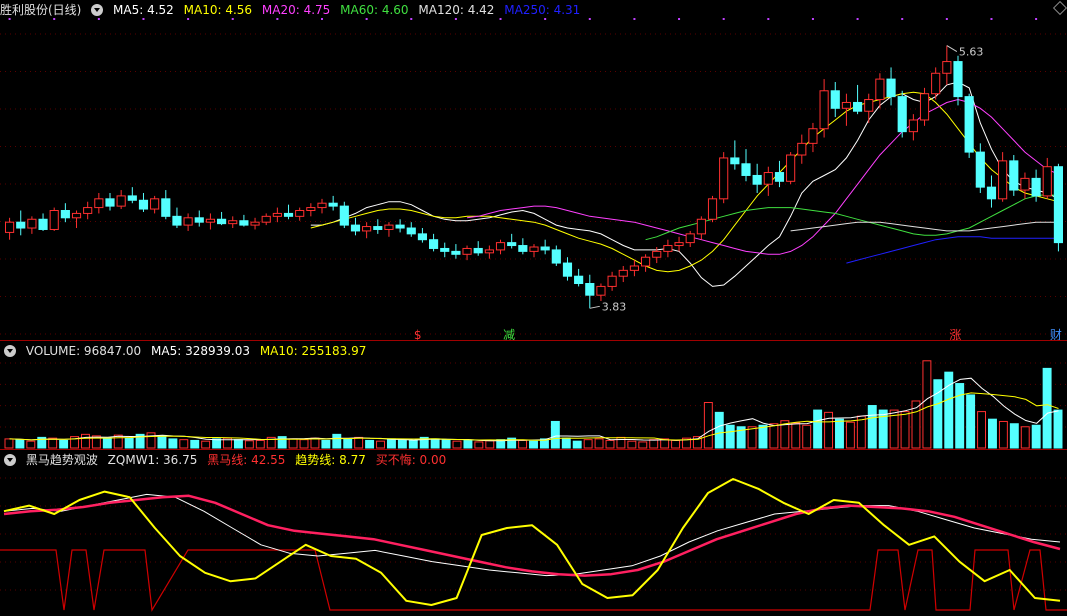  What do you see at coordinates (594, 307) in the screenshot?
I see `low-pointer` at bounding box center [594, 307].